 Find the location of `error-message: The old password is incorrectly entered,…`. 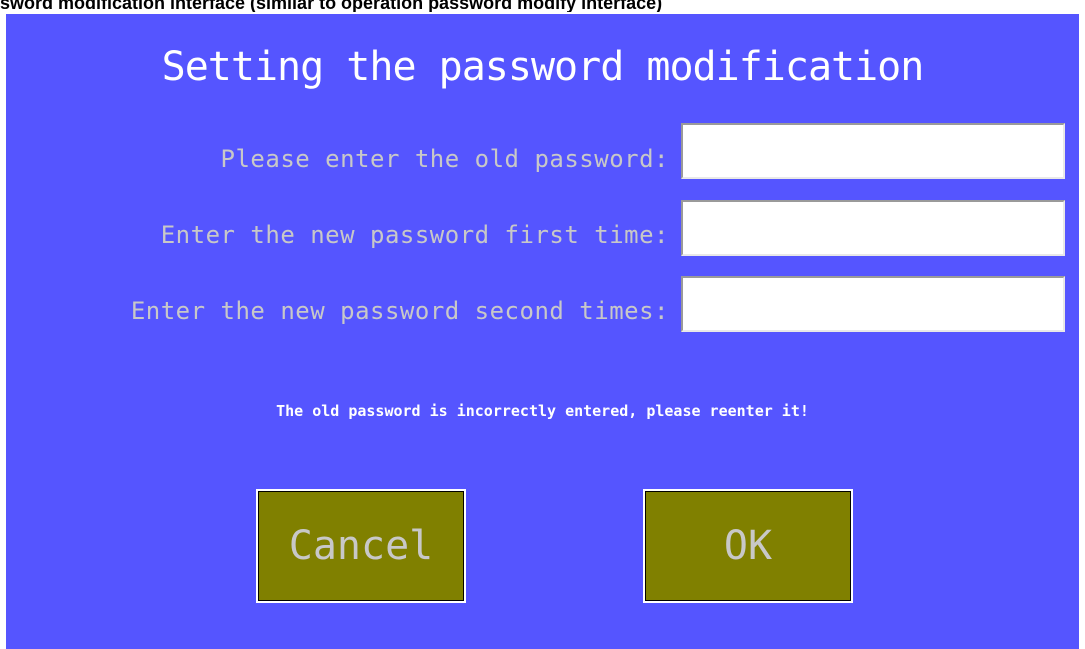

error-message: The old password is incorrectly entered,… is located at coordinates (542, 411).